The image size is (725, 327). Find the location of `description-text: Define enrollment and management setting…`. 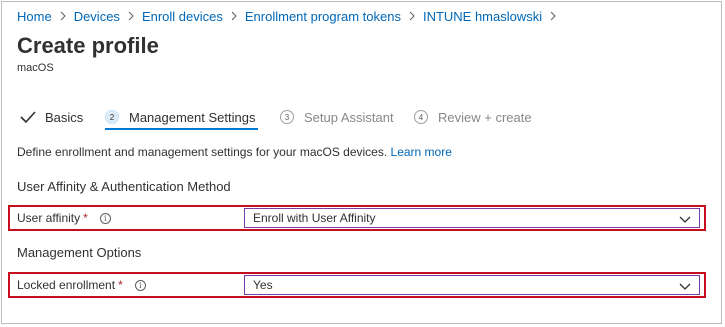

description-text: Define enrollment and management setting… is located at coordinates (202, 152).